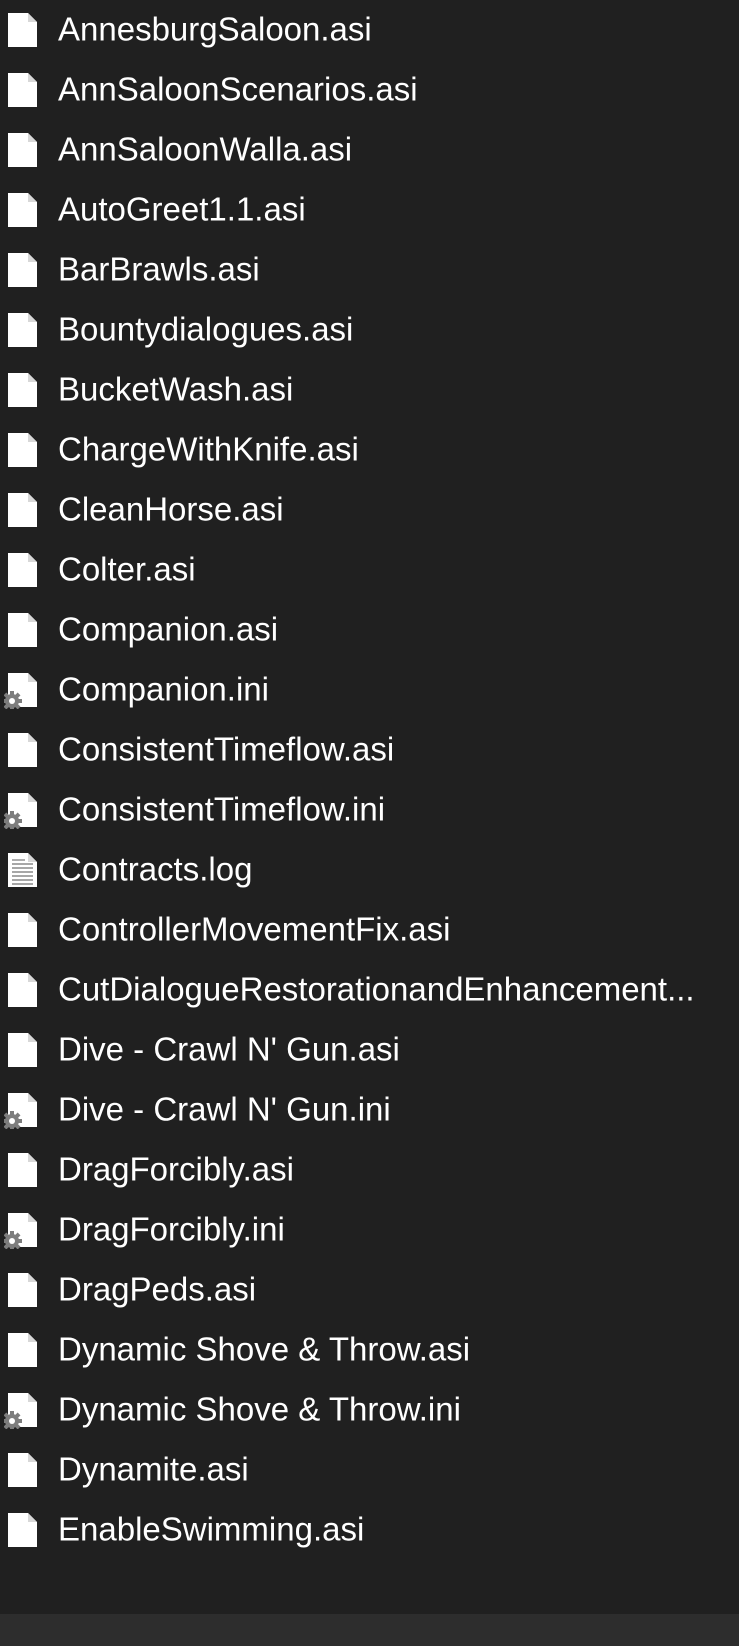 The width and height of the screenshot is (739, 1646). I want to click on file-name: Dynamic Shove & Throw.asi, so click(264, 1349).